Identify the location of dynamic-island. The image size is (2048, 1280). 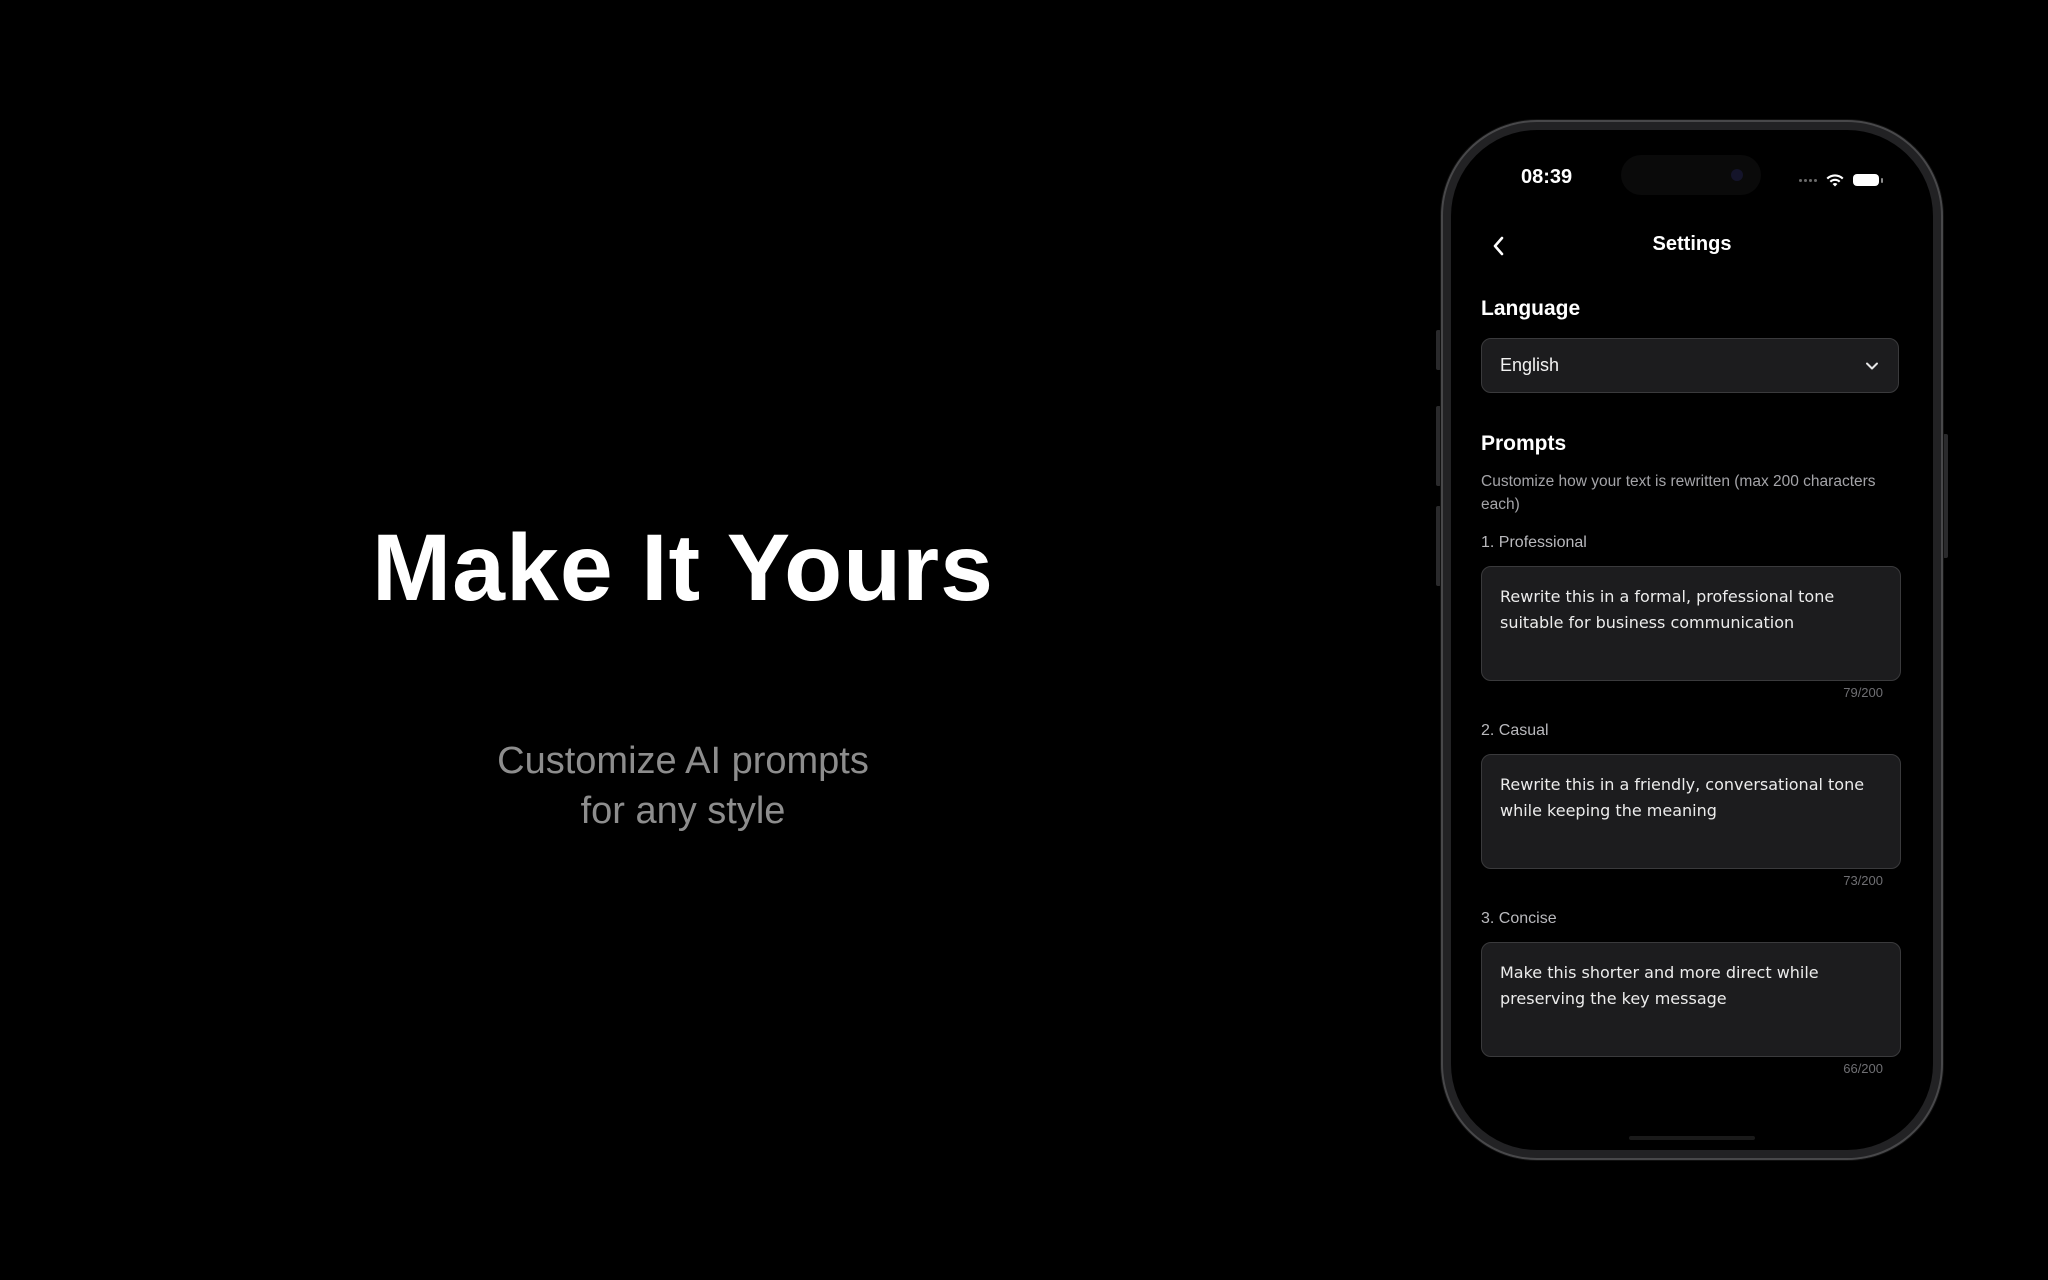
(1691, 175).